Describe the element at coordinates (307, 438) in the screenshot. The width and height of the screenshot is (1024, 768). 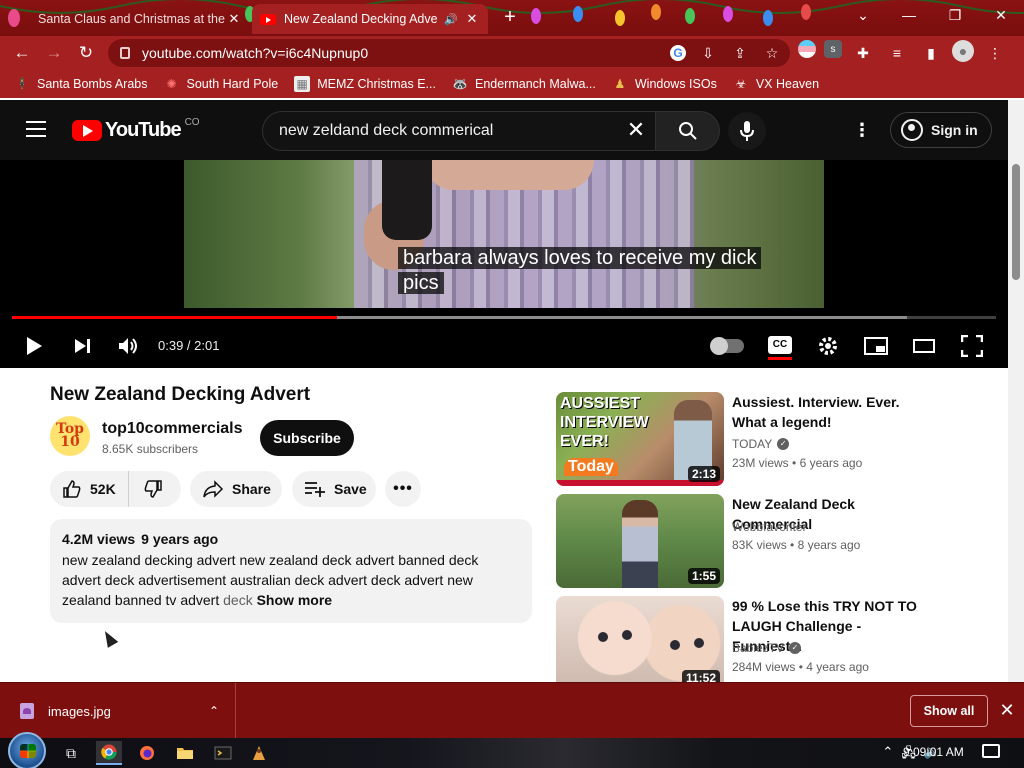
I see `subscribe-button: Subscribe` at that location.